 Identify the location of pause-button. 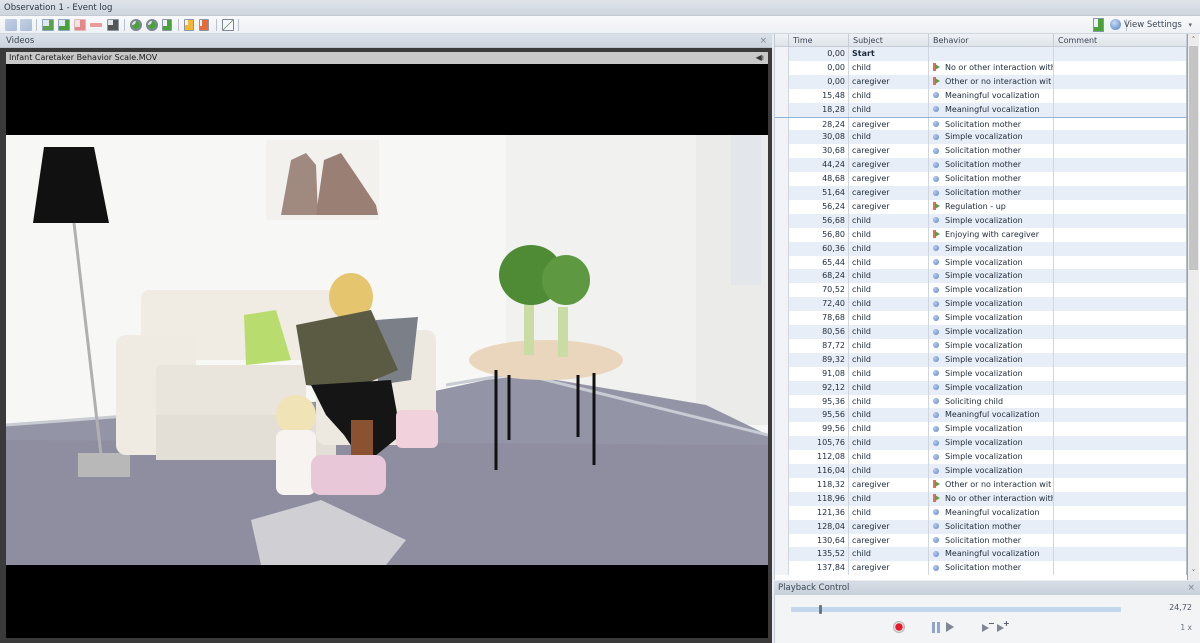
(936, 627).